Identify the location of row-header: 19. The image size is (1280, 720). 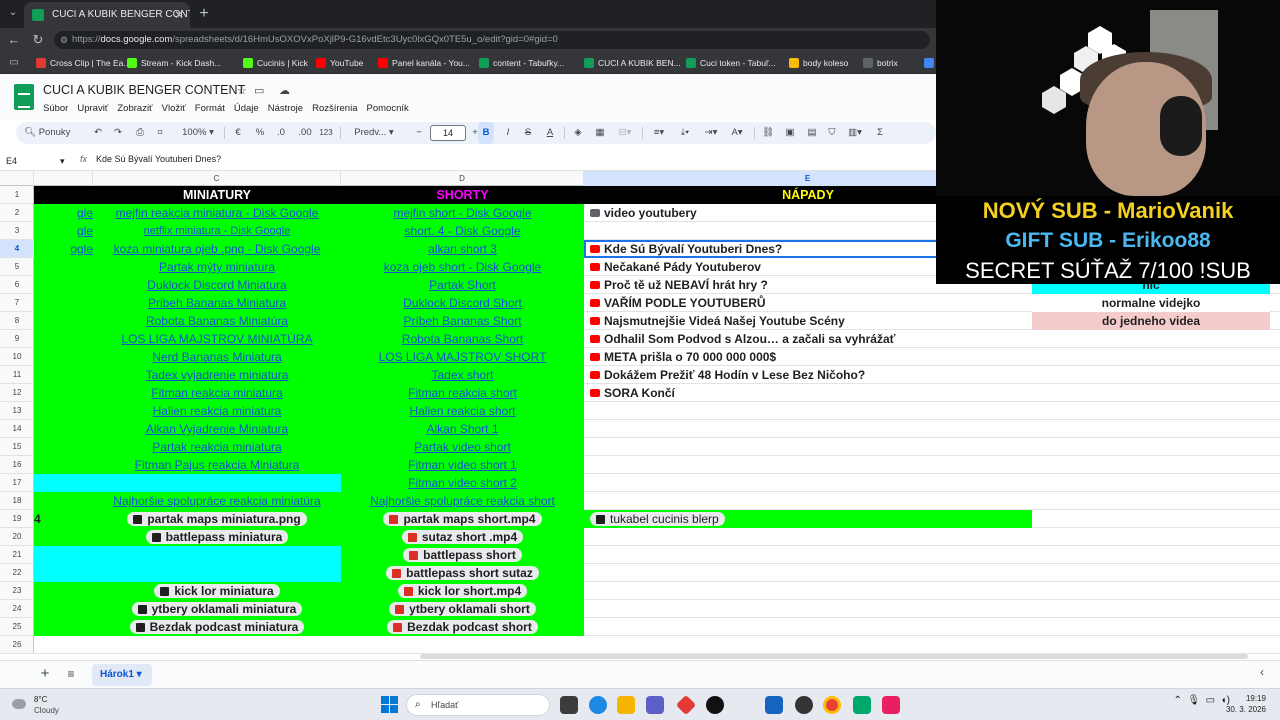
(17, 519).